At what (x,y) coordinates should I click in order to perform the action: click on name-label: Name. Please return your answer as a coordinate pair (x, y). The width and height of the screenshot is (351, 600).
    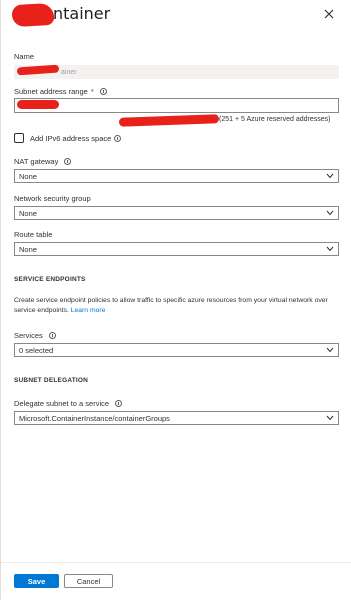
    Looking at the image, I should click on (24, 56).